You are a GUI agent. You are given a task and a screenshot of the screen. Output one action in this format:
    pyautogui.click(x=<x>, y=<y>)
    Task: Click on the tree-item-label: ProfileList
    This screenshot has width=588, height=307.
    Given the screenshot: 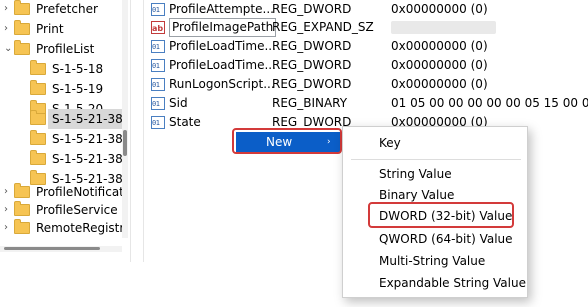 What is the action you would take?
    pyautogui.click(x=65, y=49)
    